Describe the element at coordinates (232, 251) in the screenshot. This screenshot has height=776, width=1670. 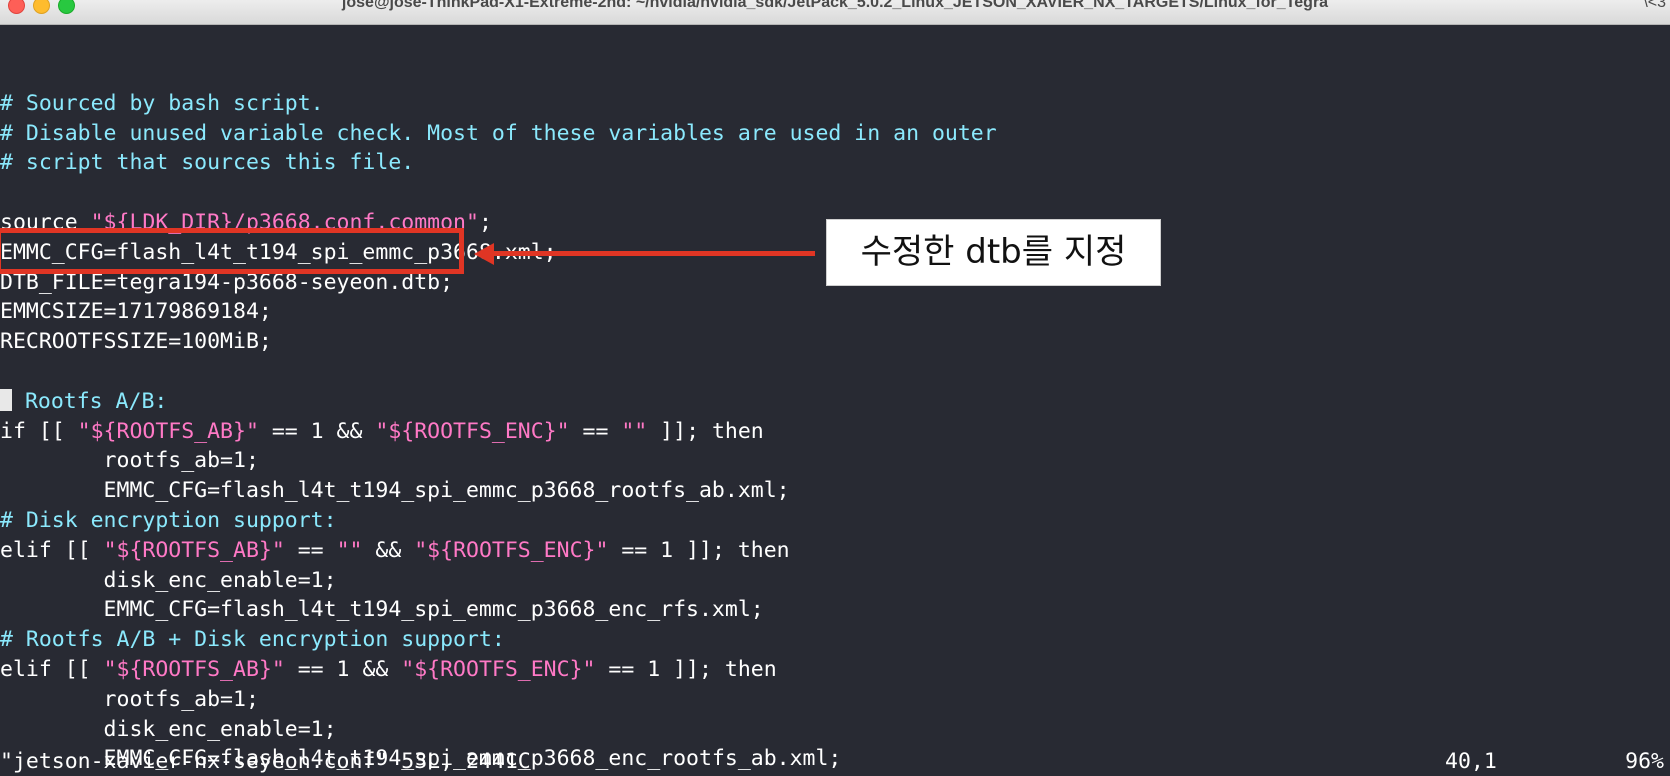
I see `dtb-line-highlight-box` at that location.